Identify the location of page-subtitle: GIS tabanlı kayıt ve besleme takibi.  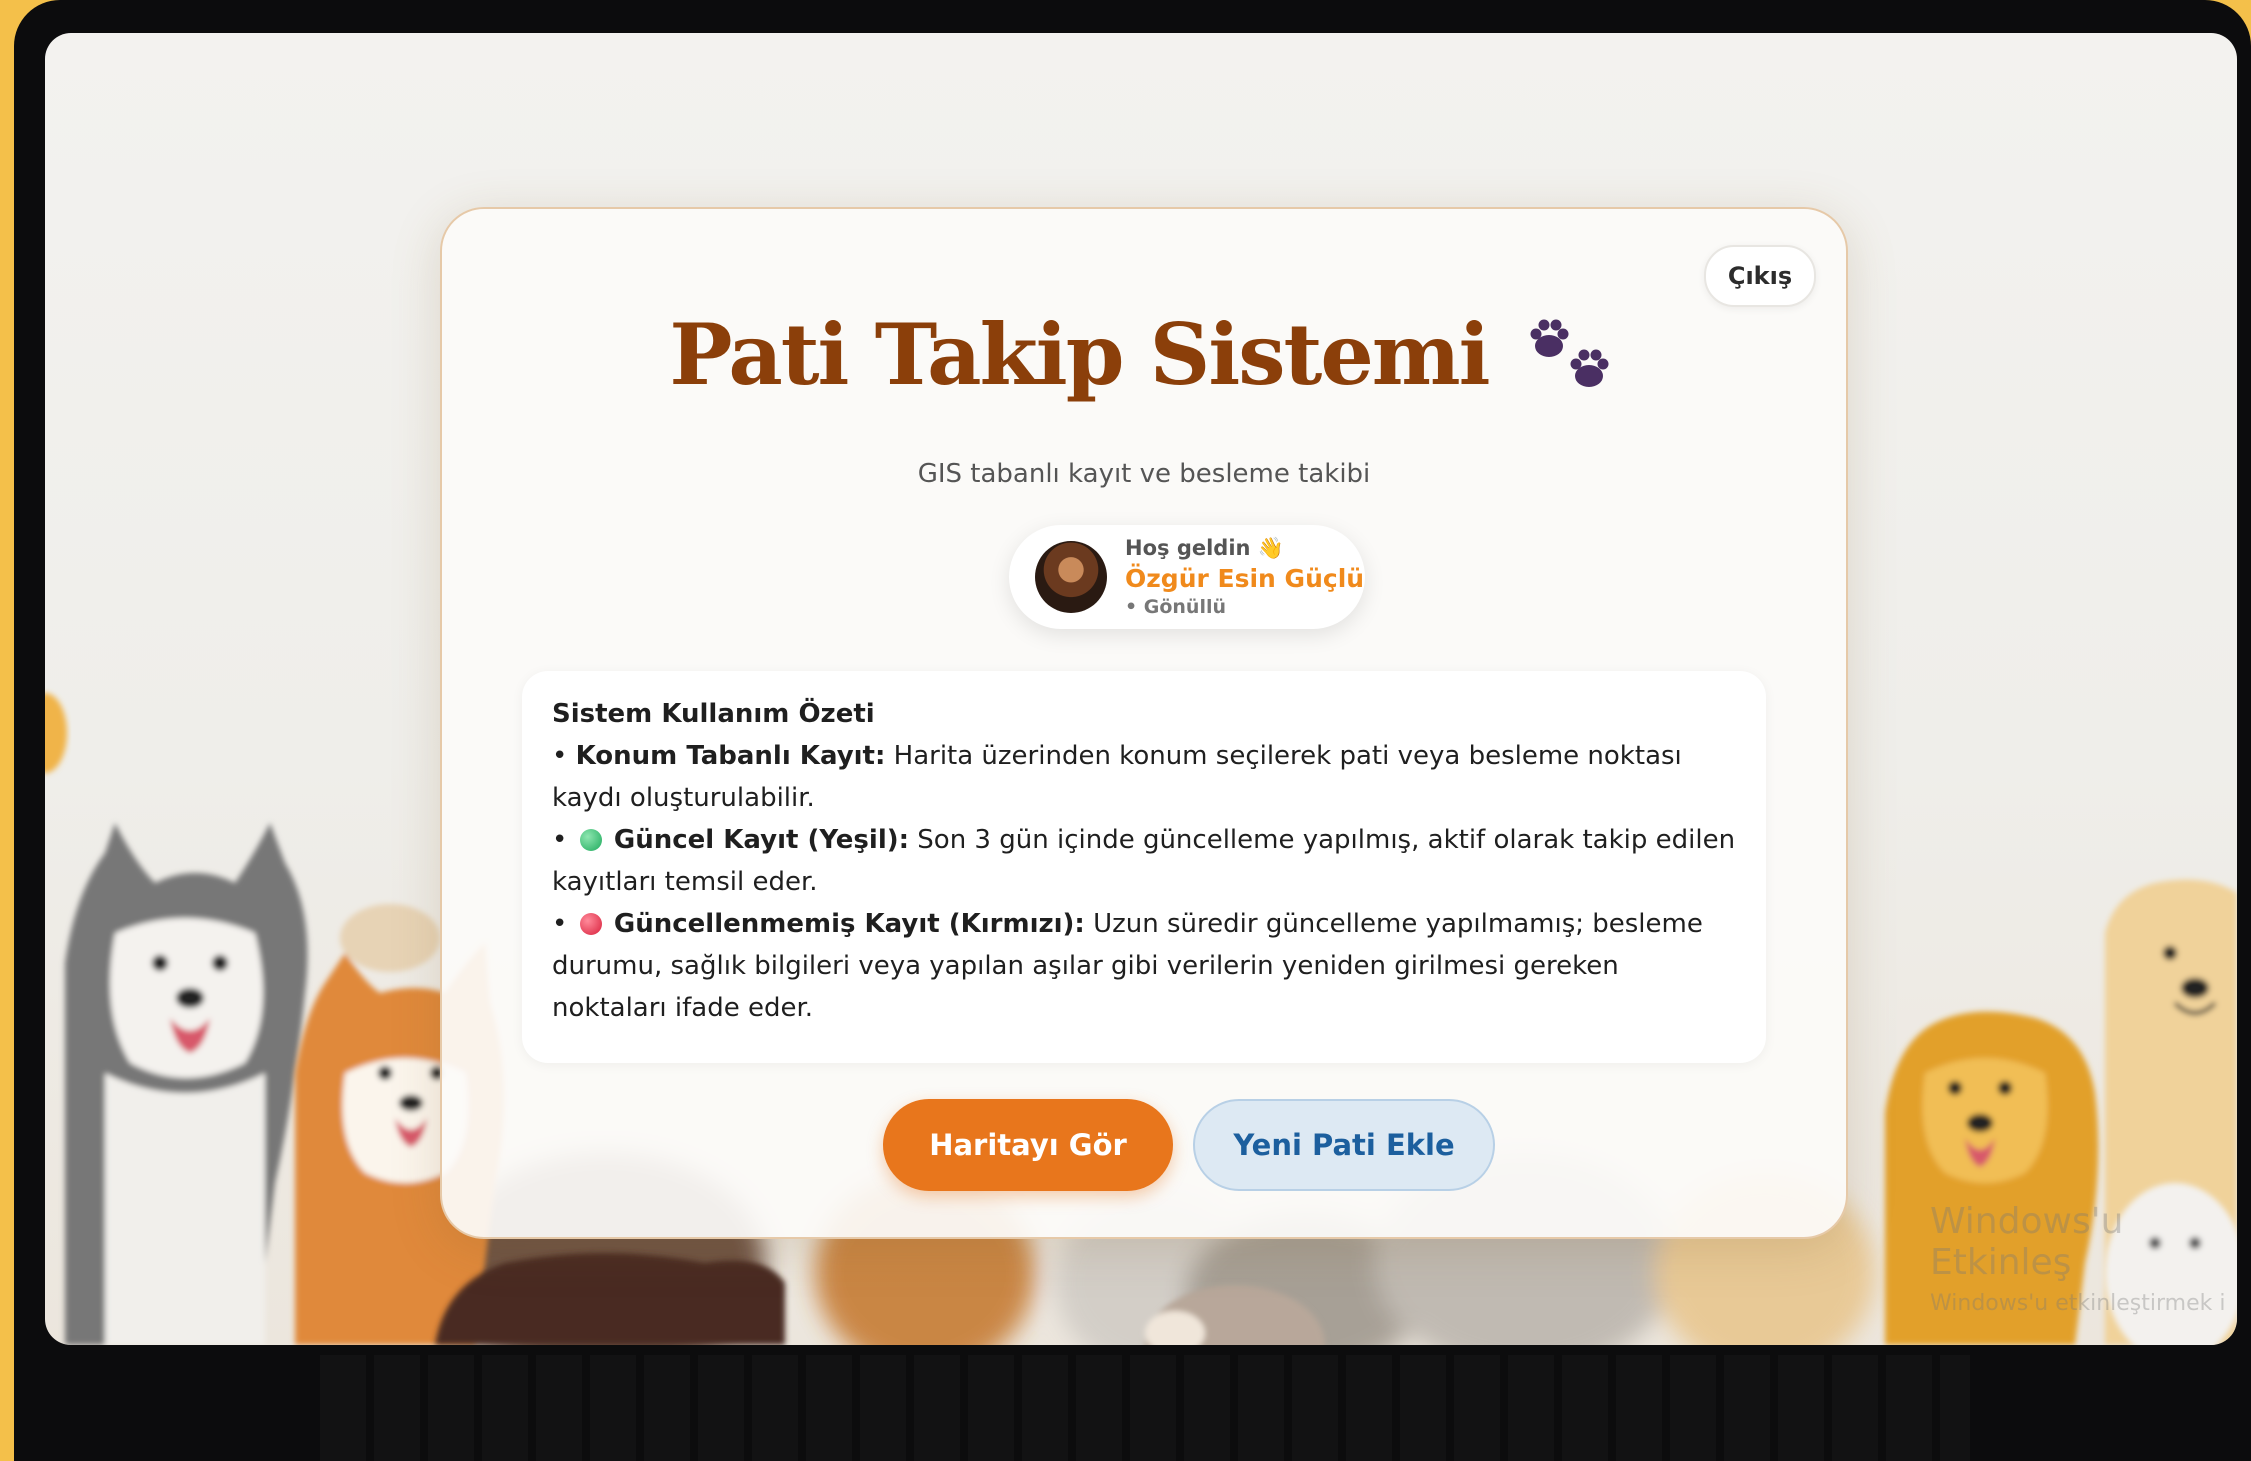
(1144, 474).